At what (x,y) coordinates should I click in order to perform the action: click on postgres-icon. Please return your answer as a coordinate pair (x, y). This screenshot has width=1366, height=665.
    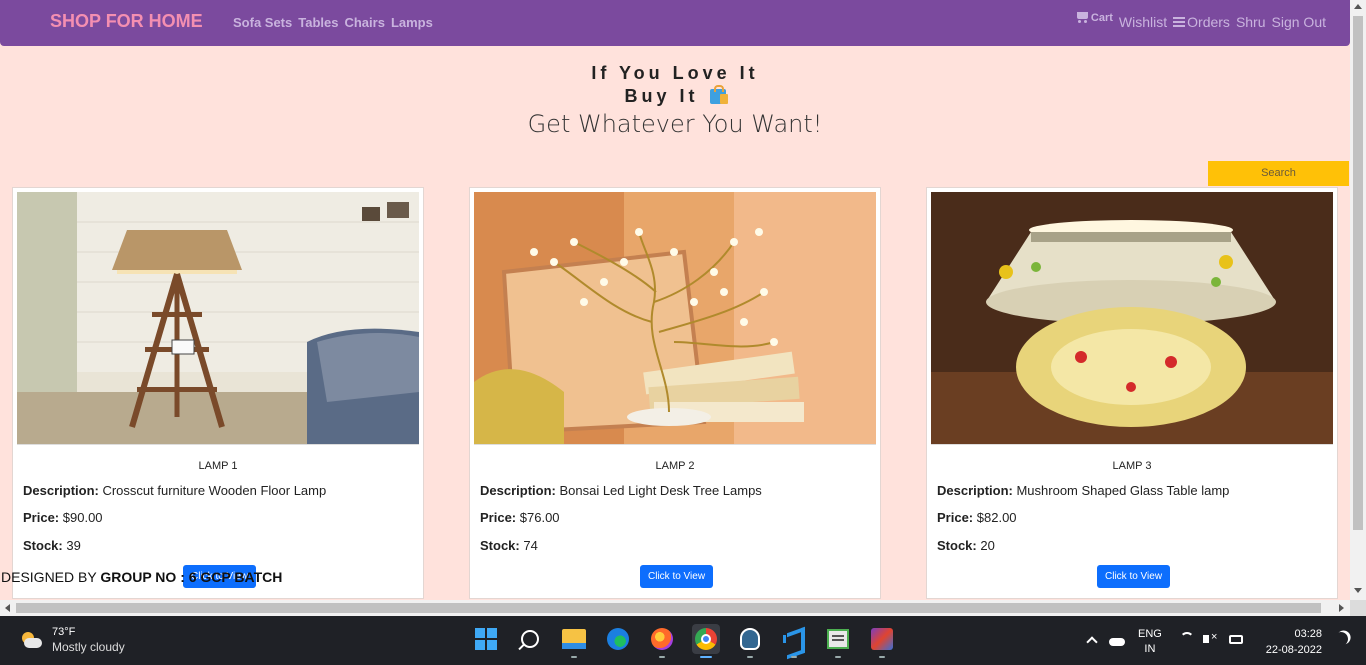
    Looking at the image, I should click on (750, 639).